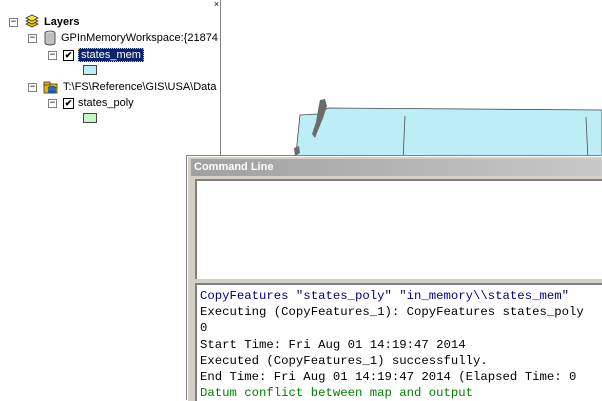 The width and height of the screenshot is (602, 401). What do you see at coordinates (139, 38) in the screenshot?
I see `workspace-label: GPInMemoryWorkspace:{21874` at bounding box center [139, 38].